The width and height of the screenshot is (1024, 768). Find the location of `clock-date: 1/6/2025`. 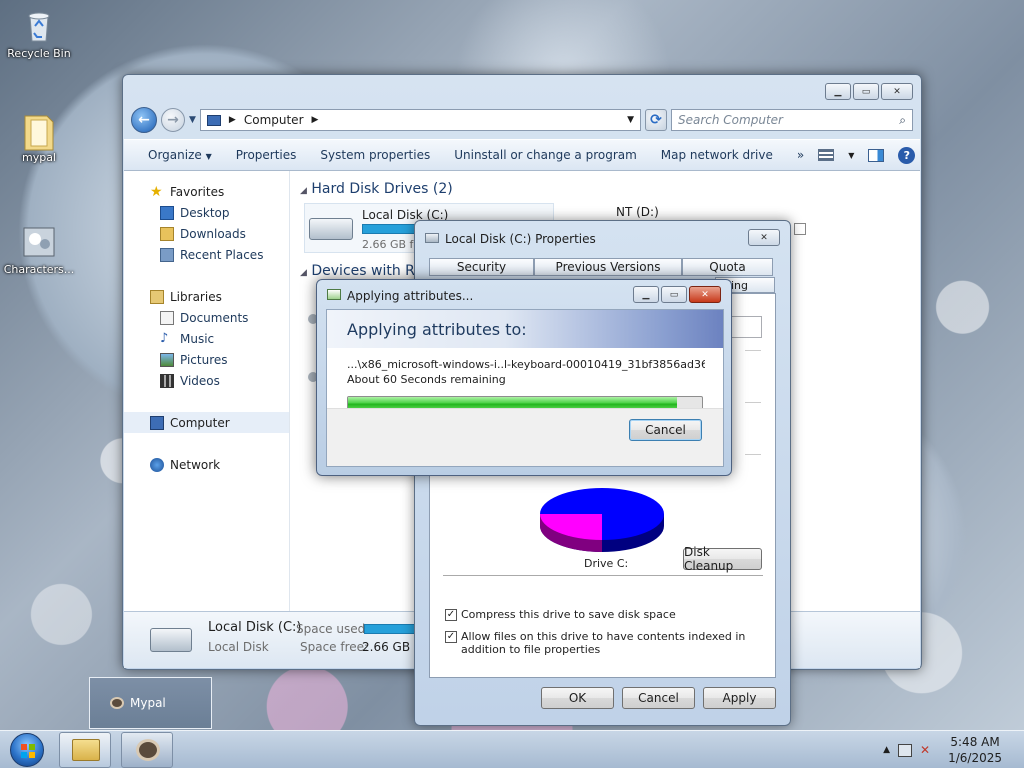

clock-date: 1/6/2025 is located at coordinates (975, 758).